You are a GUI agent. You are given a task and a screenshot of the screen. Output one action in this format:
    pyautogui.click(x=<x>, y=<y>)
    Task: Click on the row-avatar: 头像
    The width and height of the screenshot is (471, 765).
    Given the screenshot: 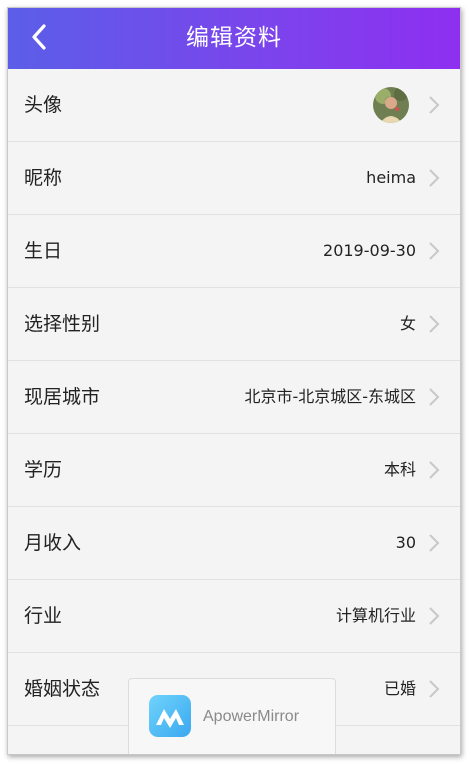 What is the action you would take?
    pyautogui.click(x=234, y=105)
    